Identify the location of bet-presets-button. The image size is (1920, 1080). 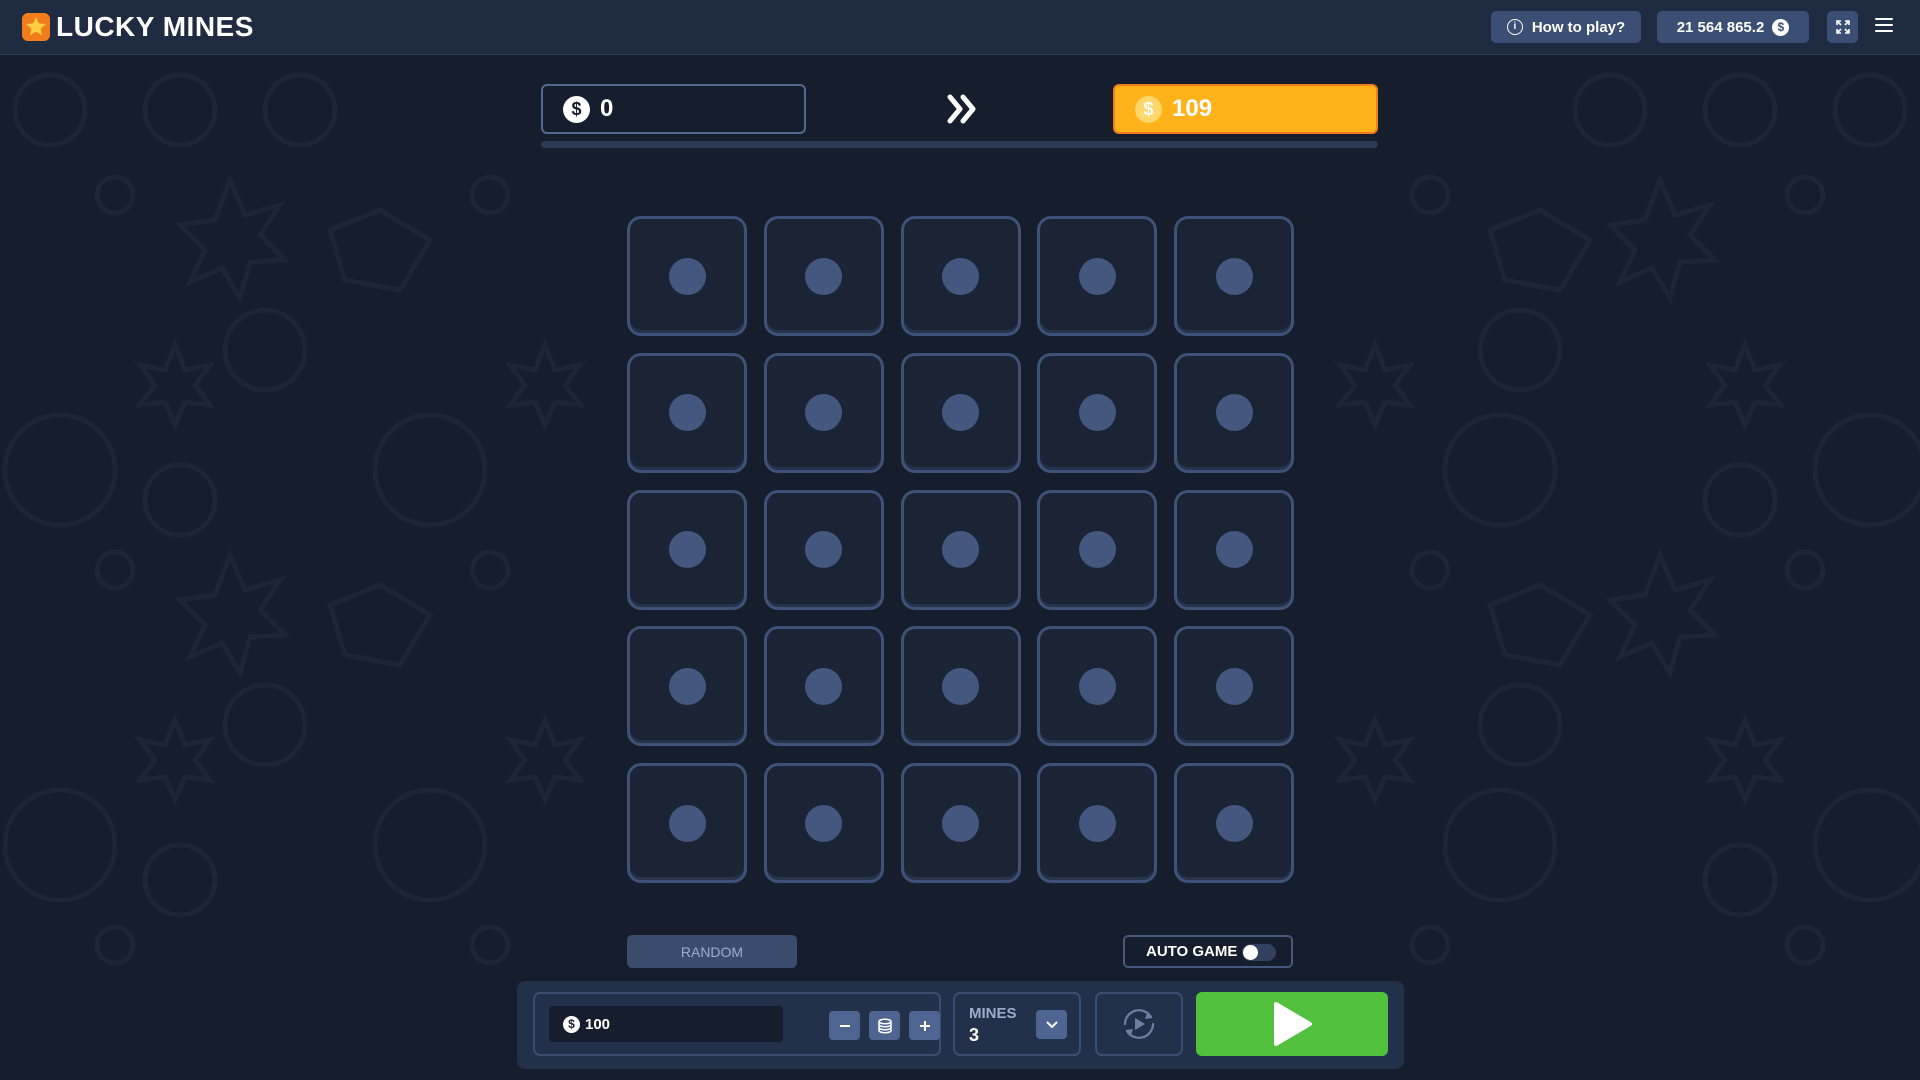
(884, 1025).